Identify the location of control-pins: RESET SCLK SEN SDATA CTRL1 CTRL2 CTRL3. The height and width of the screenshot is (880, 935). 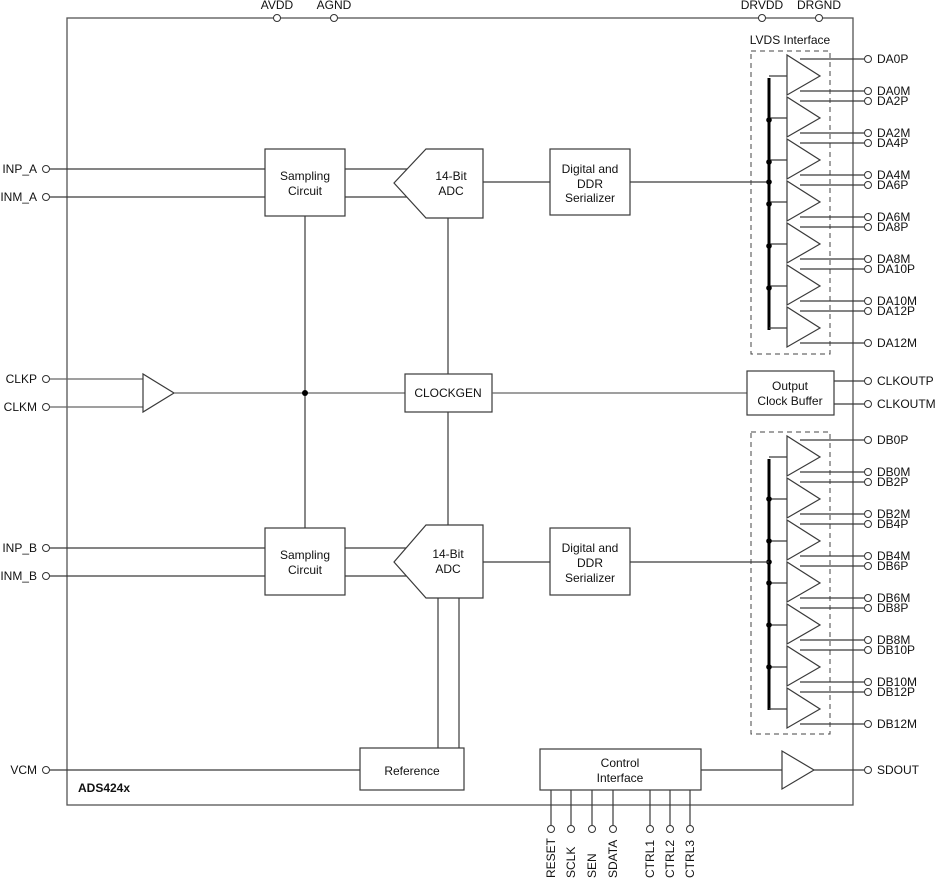
(620, 834).